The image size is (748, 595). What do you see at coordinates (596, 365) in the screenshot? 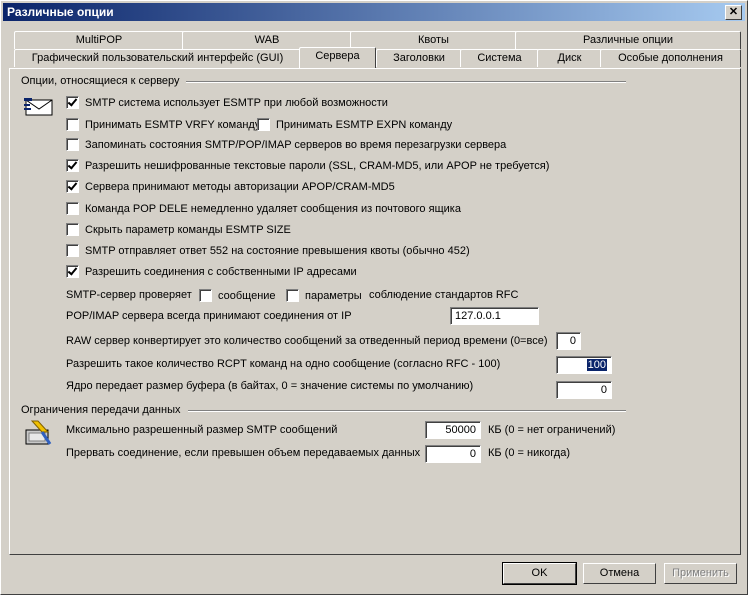
I see `rcpt-selected-text: 100` at bounding box center [596, 365].